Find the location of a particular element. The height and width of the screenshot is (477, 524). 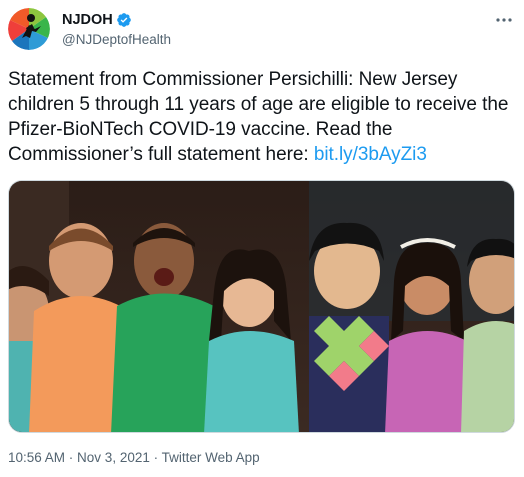

tweet-meta: 10:56 AM · Nov 3, 2021 · Twitter Web App is located at coordinates (134, 457).